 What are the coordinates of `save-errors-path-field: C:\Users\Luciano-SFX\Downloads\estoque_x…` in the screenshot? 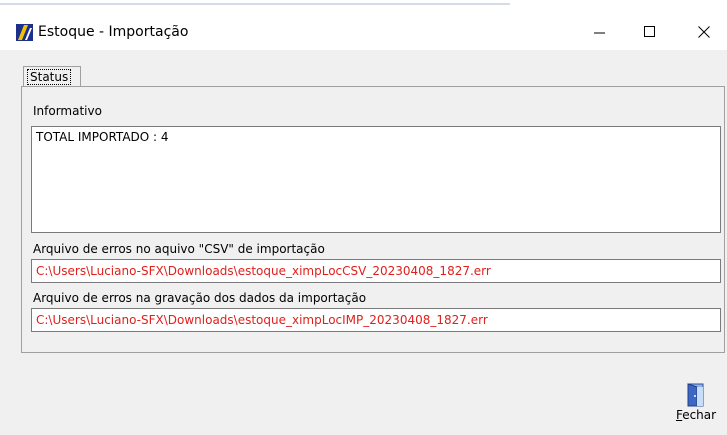 It's located at (376, 320).